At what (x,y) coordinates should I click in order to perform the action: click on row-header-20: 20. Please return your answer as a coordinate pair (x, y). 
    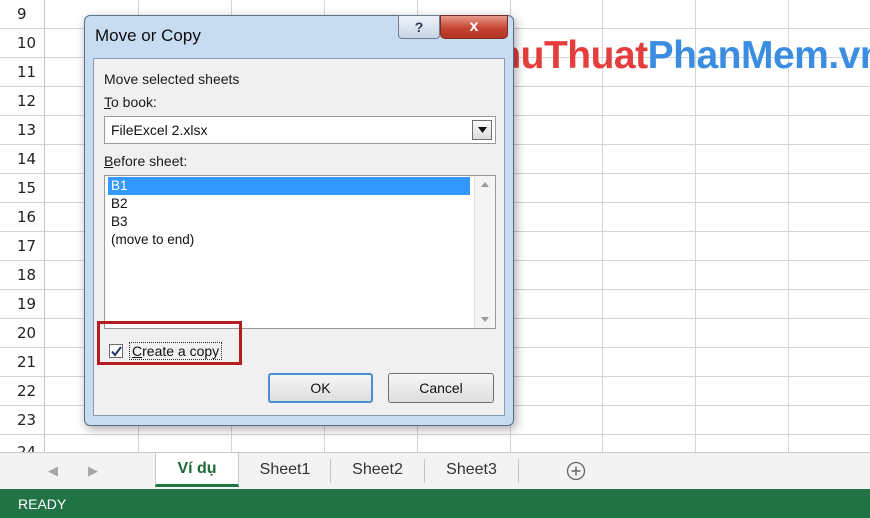
    Looking at the image, I should click on (22, 333).